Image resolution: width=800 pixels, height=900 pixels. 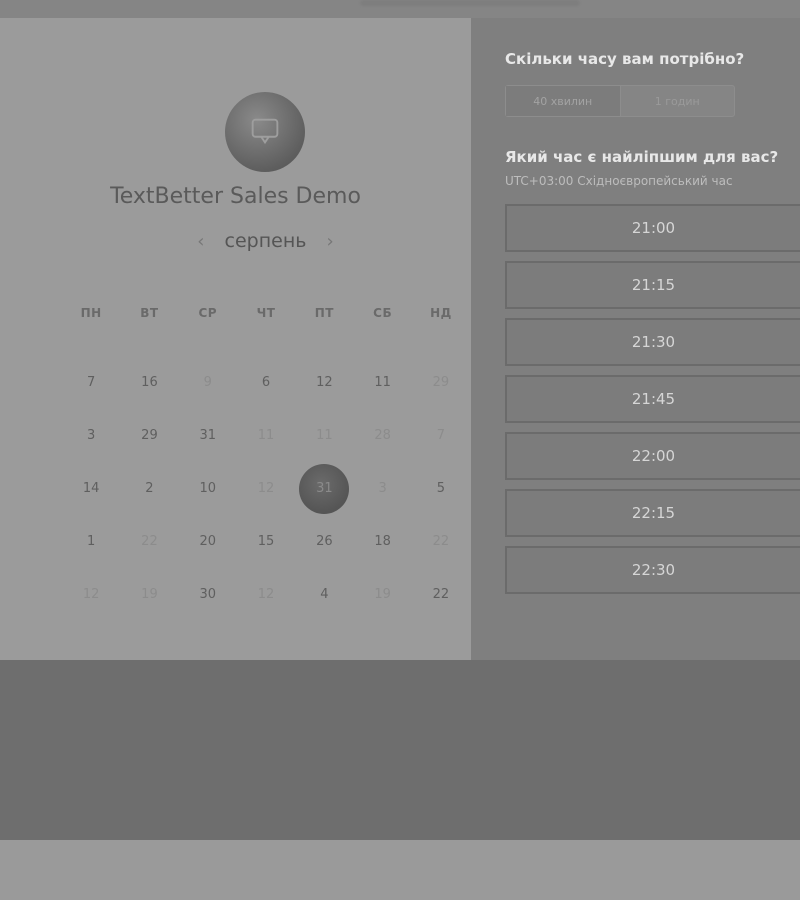 What do you see at coordinates (91, 488) in the screenshot?
I see `calendar-day: 14` at bounding box center [91, 488].